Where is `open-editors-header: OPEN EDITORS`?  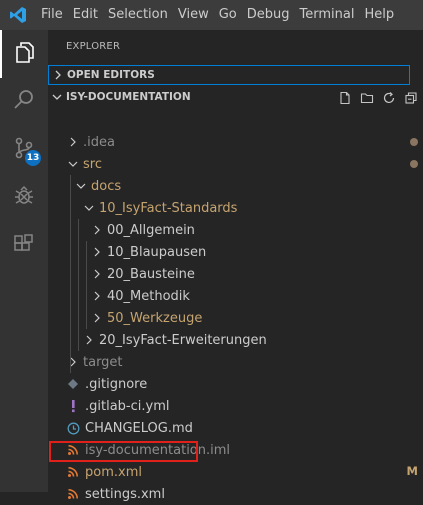
open-editors-header: OPEN EDITORS is located at coordinates (229, 75).